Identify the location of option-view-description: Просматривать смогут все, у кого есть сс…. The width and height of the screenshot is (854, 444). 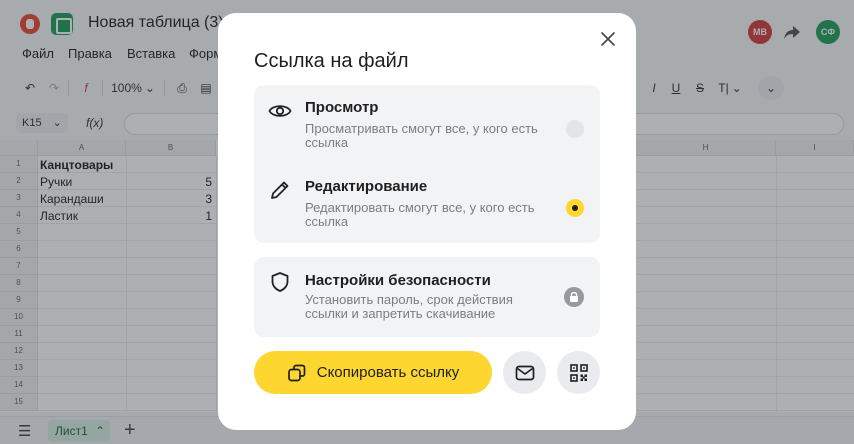
(421, 135).